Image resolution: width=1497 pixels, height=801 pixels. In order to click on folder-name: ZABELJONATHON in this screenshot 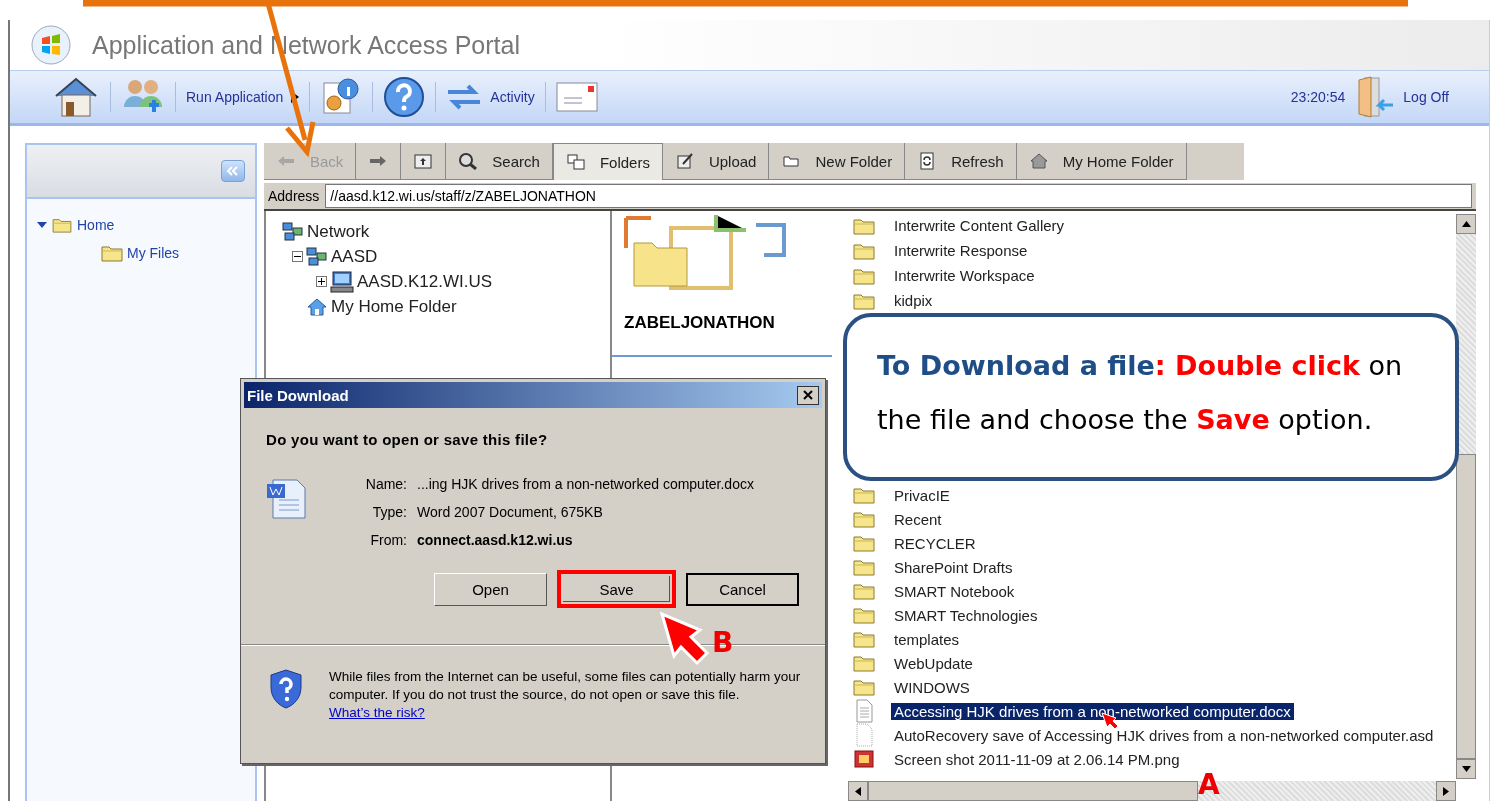, I will do `click(722, 324)`.